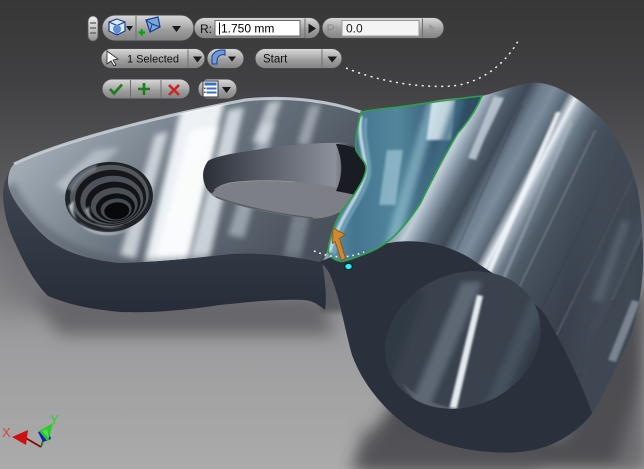 Image resolution: width=644 pixels, height=469 pixels. Describe the element at coordinates (354, 29) in the screenshot. I see `svg-text: 0.0` at that location.